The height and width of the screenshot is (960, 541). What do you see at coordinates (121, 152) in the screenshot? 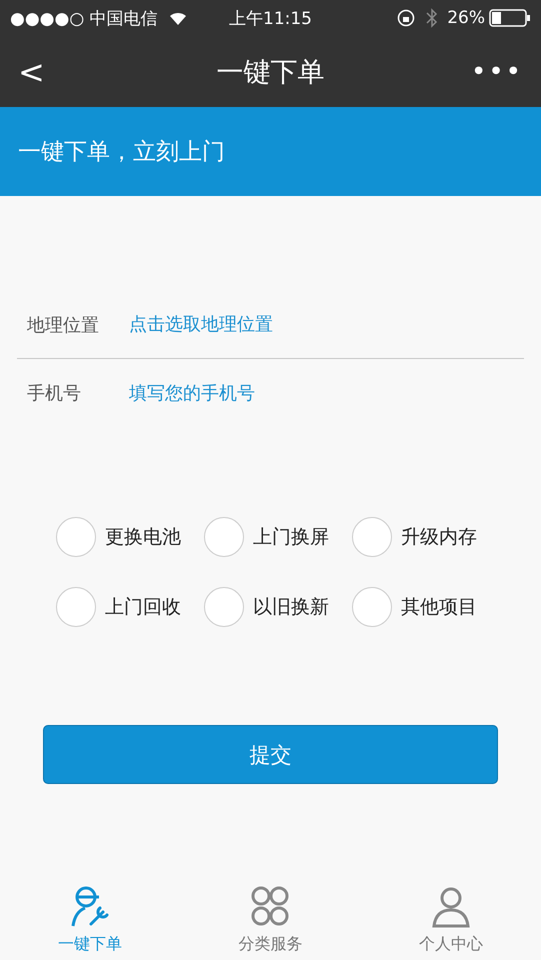
I see `banner-text: 一键下单，立刻上门` at bounding box center [121, 152].